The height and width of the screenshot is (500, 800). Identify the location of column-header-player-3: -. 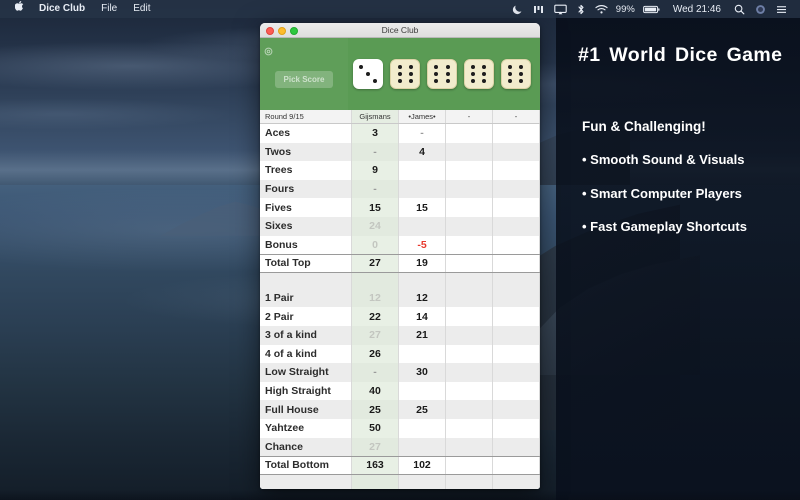
(516, 116).